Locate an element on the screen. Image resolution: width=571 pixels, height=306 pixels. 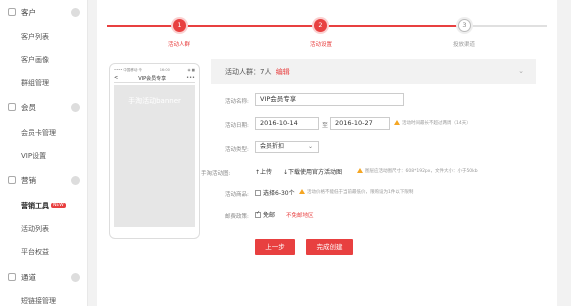
sidebar-section-customer: 客户 is located at coordinates (44, 12).